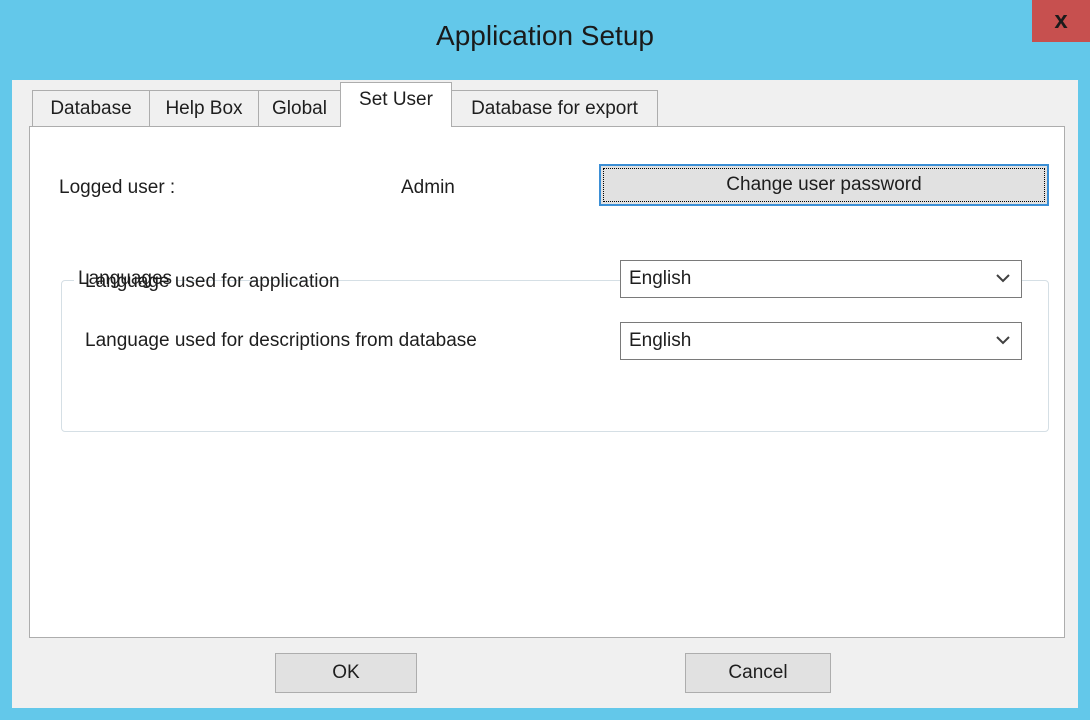  I want to click on tab-set-user: Set User, so click(396, 104).